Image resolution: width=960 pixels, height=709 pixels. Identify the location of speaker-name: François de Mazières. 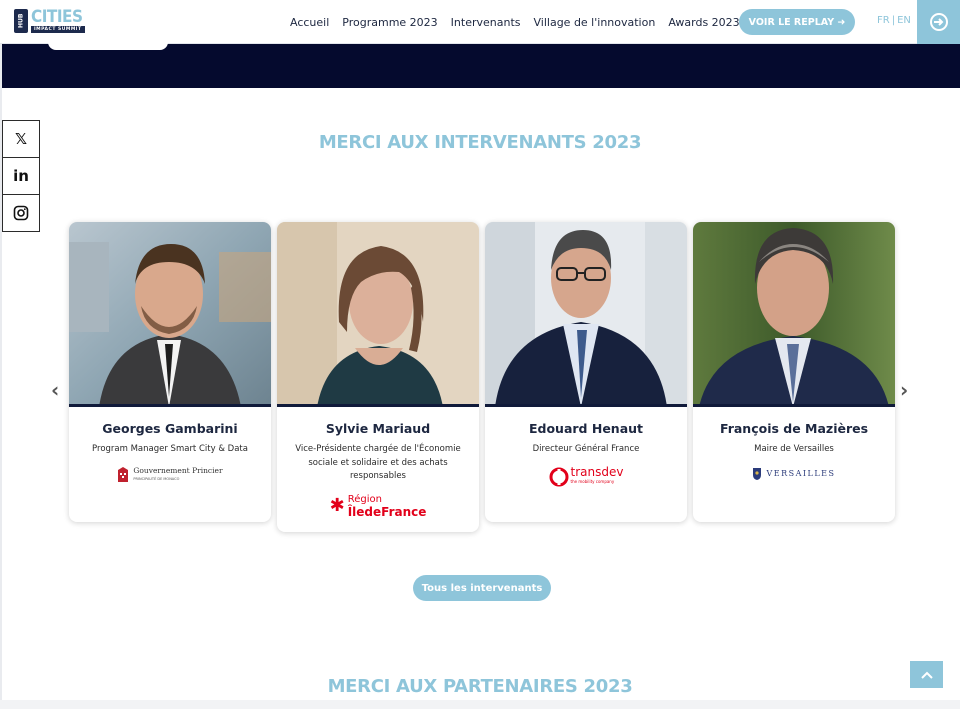
(794, 428).